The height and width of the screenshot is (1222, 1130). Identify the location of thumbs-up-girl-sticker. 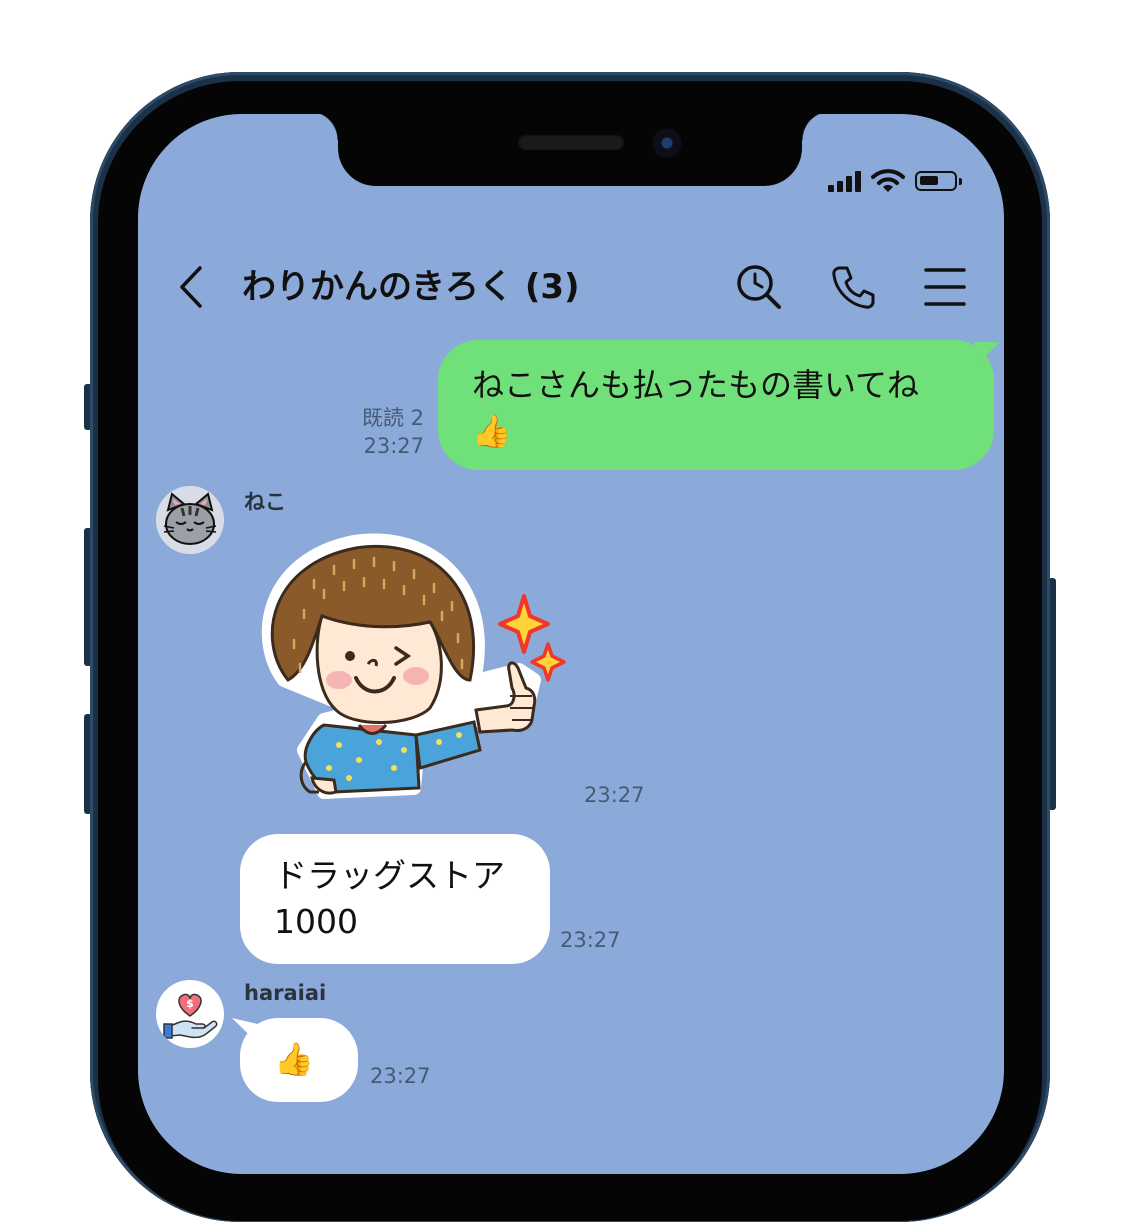
(409, 672).